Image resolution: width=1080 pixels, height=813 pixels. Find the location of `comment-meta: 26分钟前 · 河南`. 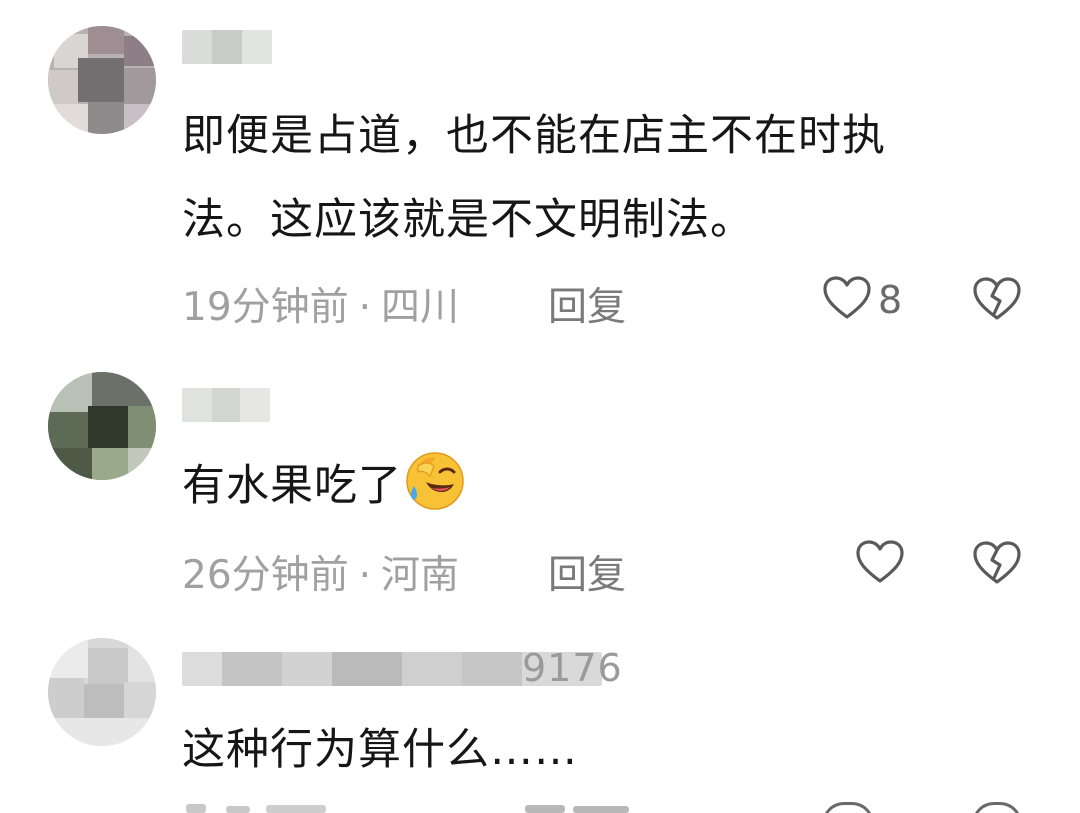

comment-meta: 26分钟前 · 河南 is located at coordinates (320, 572).